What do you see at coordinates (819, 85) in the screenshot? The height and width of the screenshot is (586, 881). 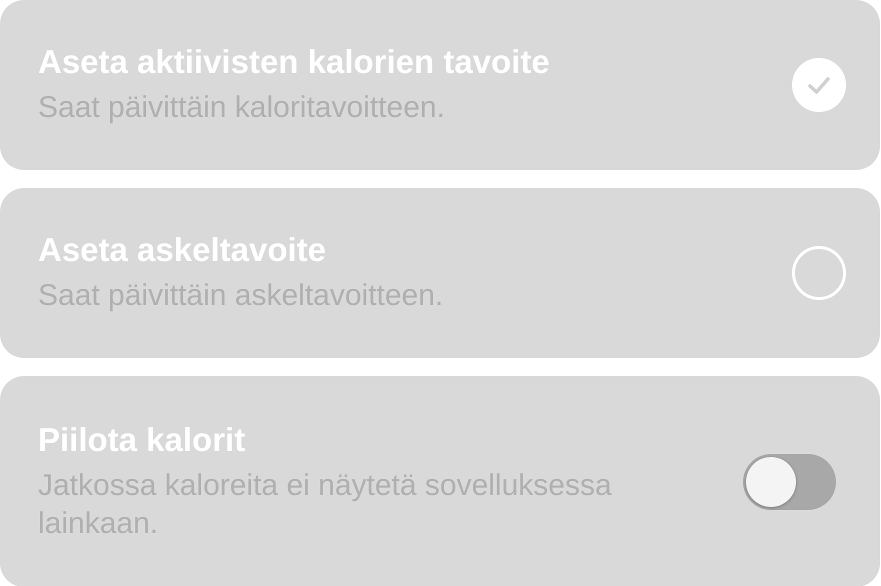 I see `radio-checked` at bounding box center [819, 85].